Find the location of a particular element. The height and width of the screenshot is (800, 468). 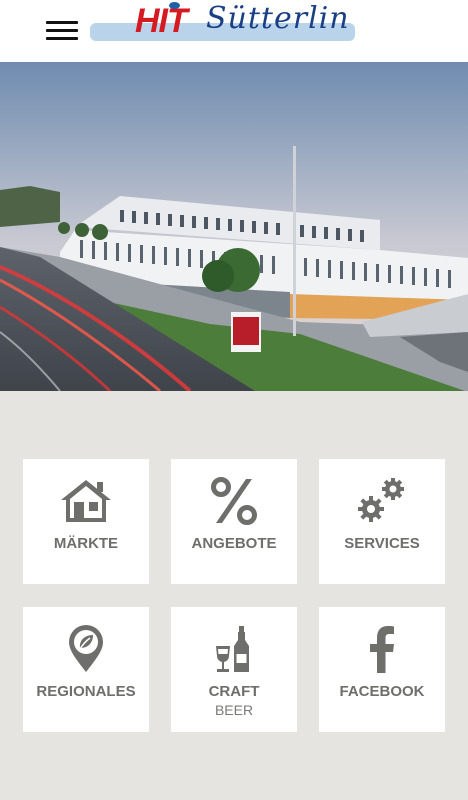

house-icon is located at coordinates (86, 501).